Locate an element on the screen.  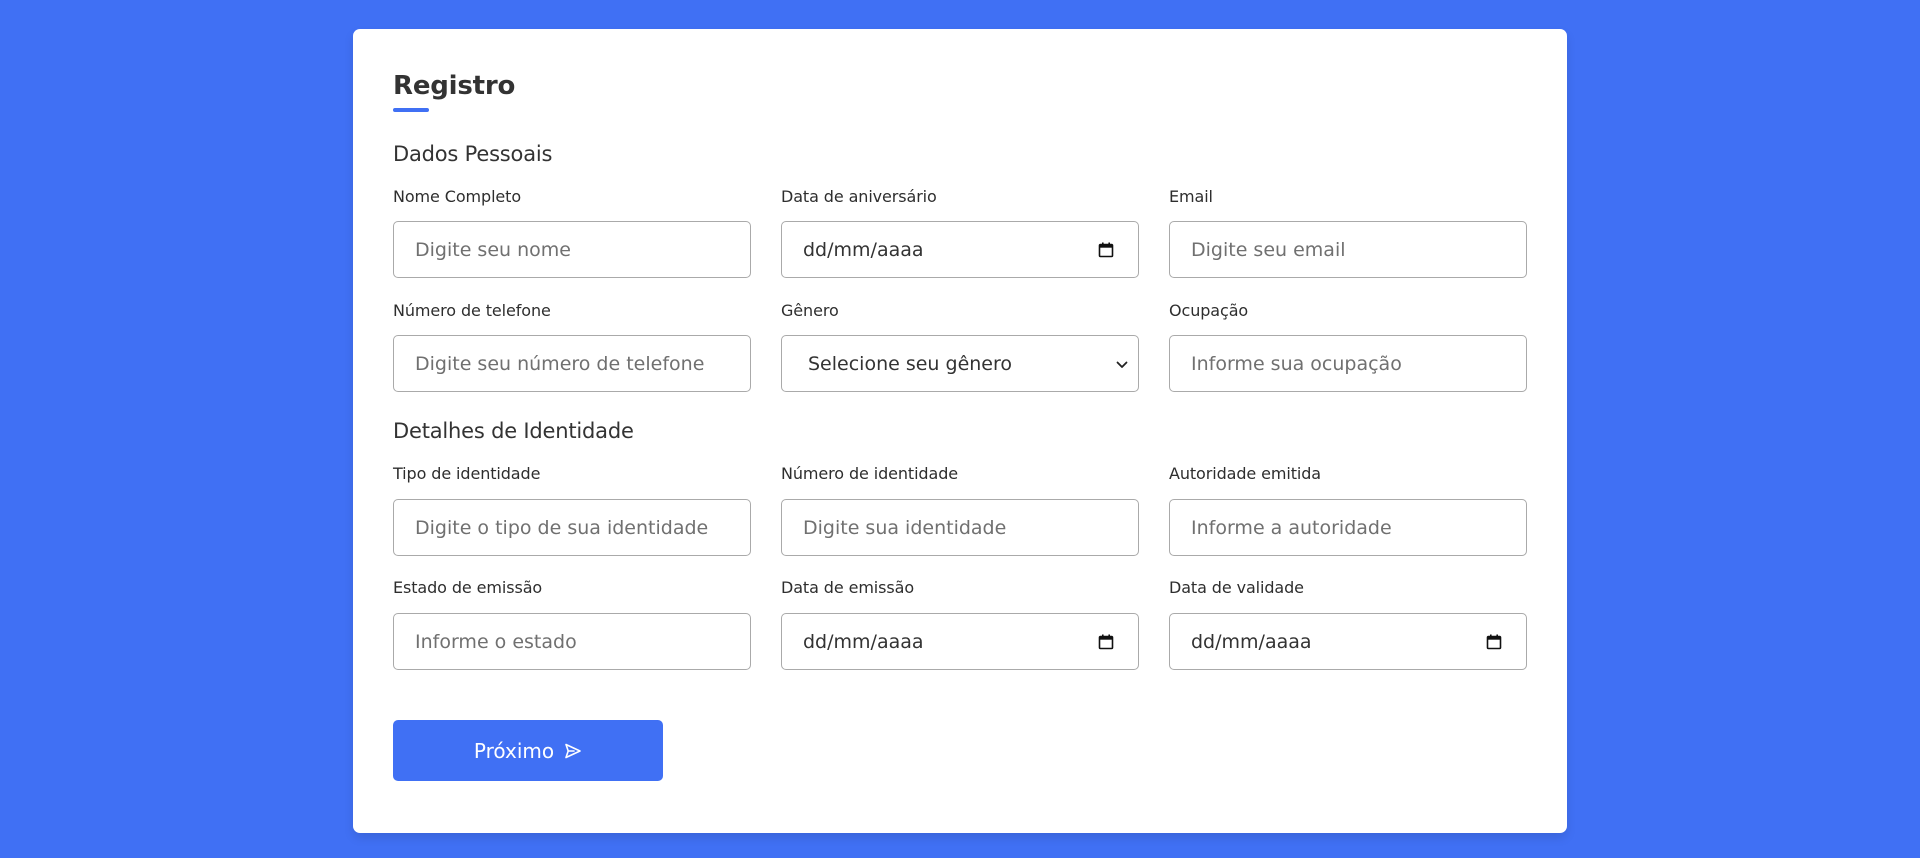
issue-state-input: Informe o estado is located at coordinates (572, 641).